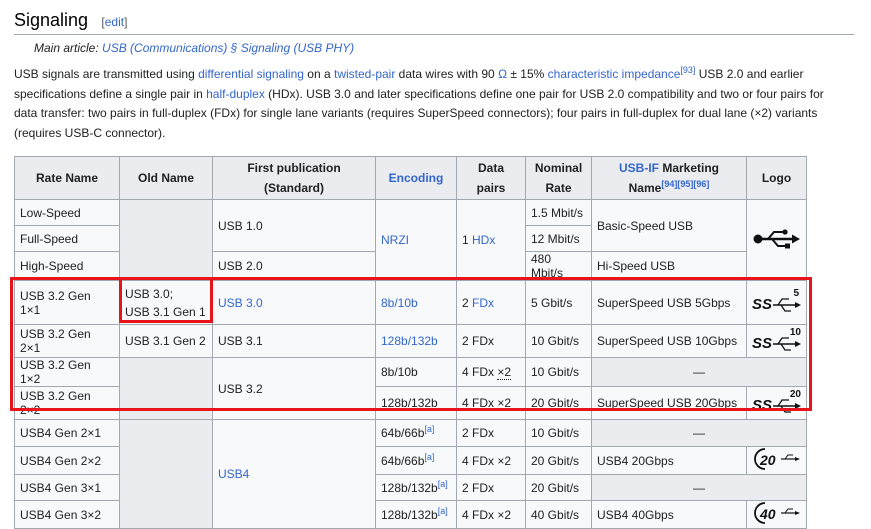 This screenshot has height=529, width=871. I want to click on col-first-publication: First publication (Standard), so click(294, 178).